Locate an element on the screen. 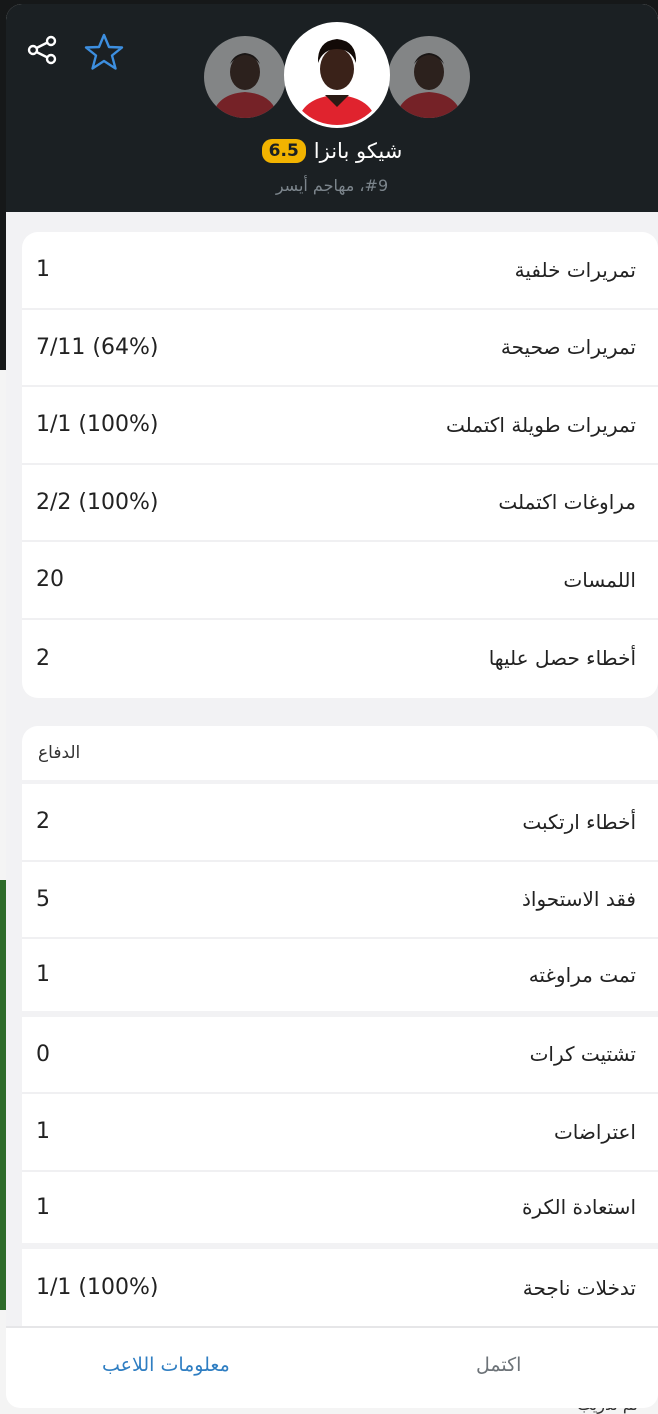 The width and height of the screenshot is (658, 1414). stat-label: تمريرات خلفية is located at coordinates (575, 269).